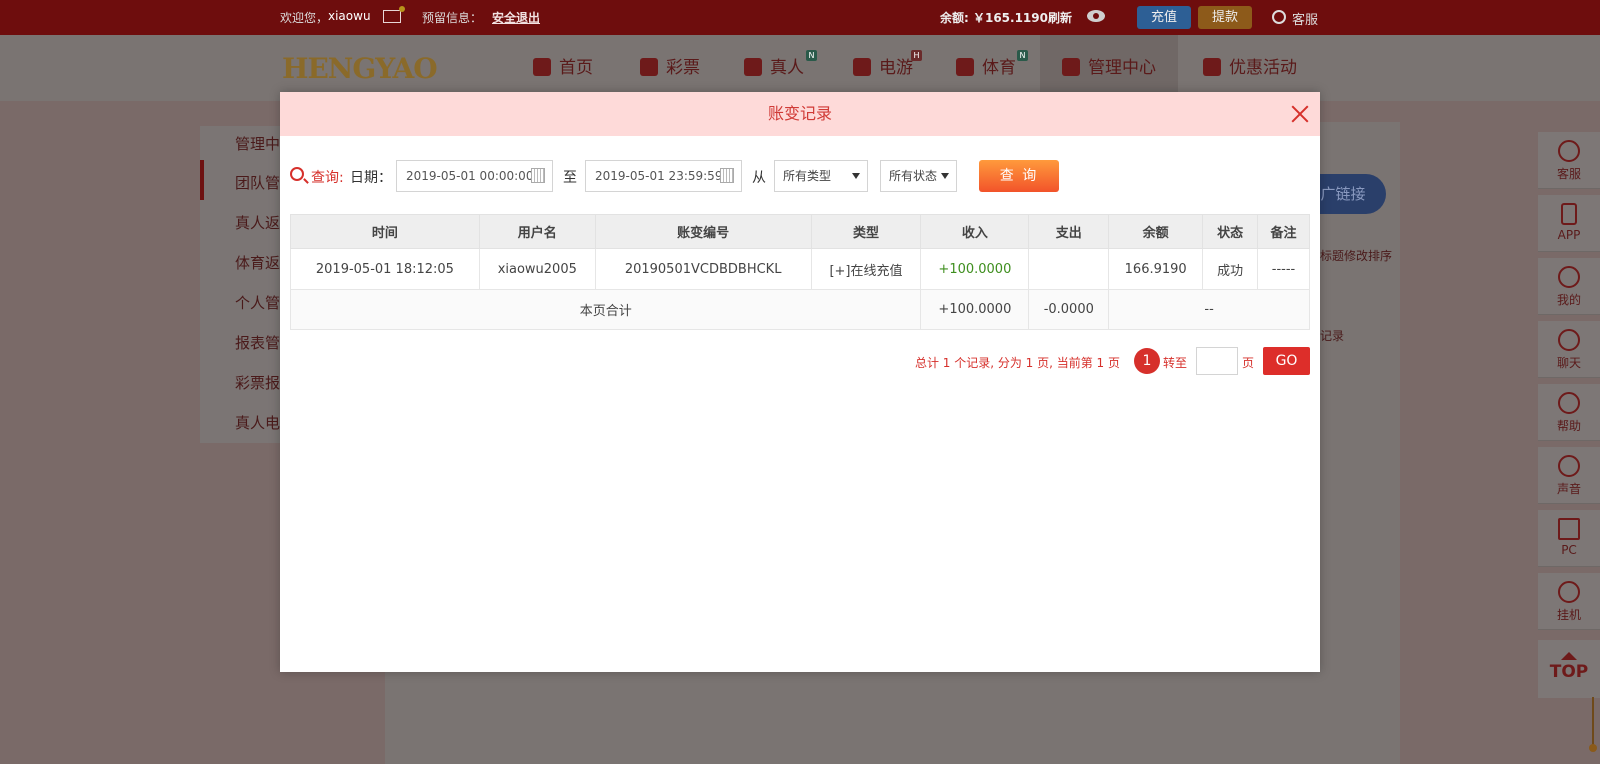  What do you see at coordinates (1286, 361) in the screenshot?
I see `go-button: GO` at bounding box center [1286, 361].